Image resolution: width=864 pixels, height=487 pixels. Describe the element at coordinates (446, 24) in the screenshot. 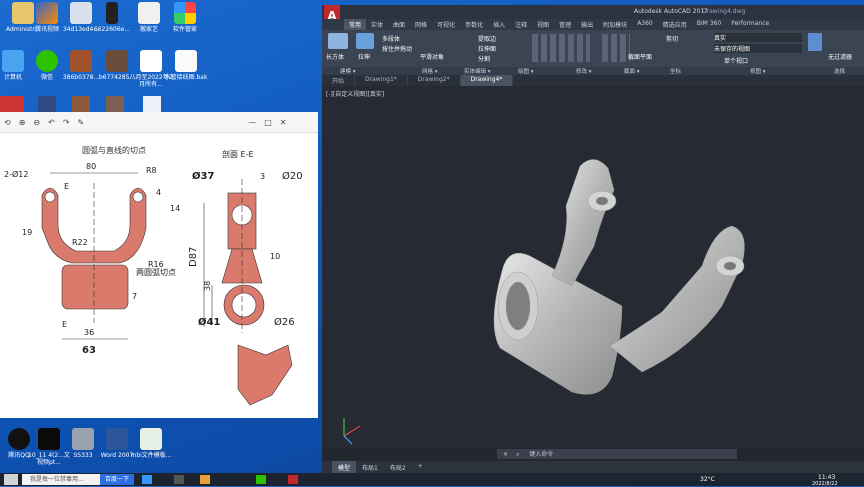

I see `tab-visualize: 可视化` at that location.